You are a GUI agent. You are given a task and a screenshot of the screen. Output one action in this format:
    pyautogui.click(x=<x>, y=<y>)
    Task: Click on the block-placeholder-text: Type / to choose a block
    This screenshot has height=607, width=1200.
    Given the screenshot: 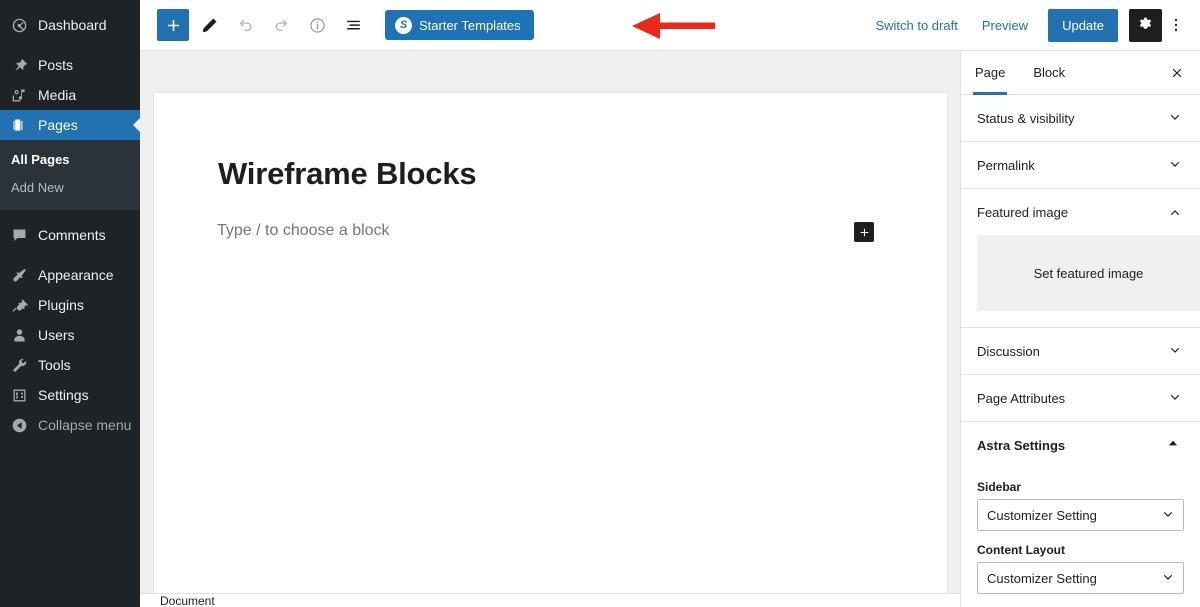 What is the action you would take?
    pyautogui.click(x=303, y=231)
    